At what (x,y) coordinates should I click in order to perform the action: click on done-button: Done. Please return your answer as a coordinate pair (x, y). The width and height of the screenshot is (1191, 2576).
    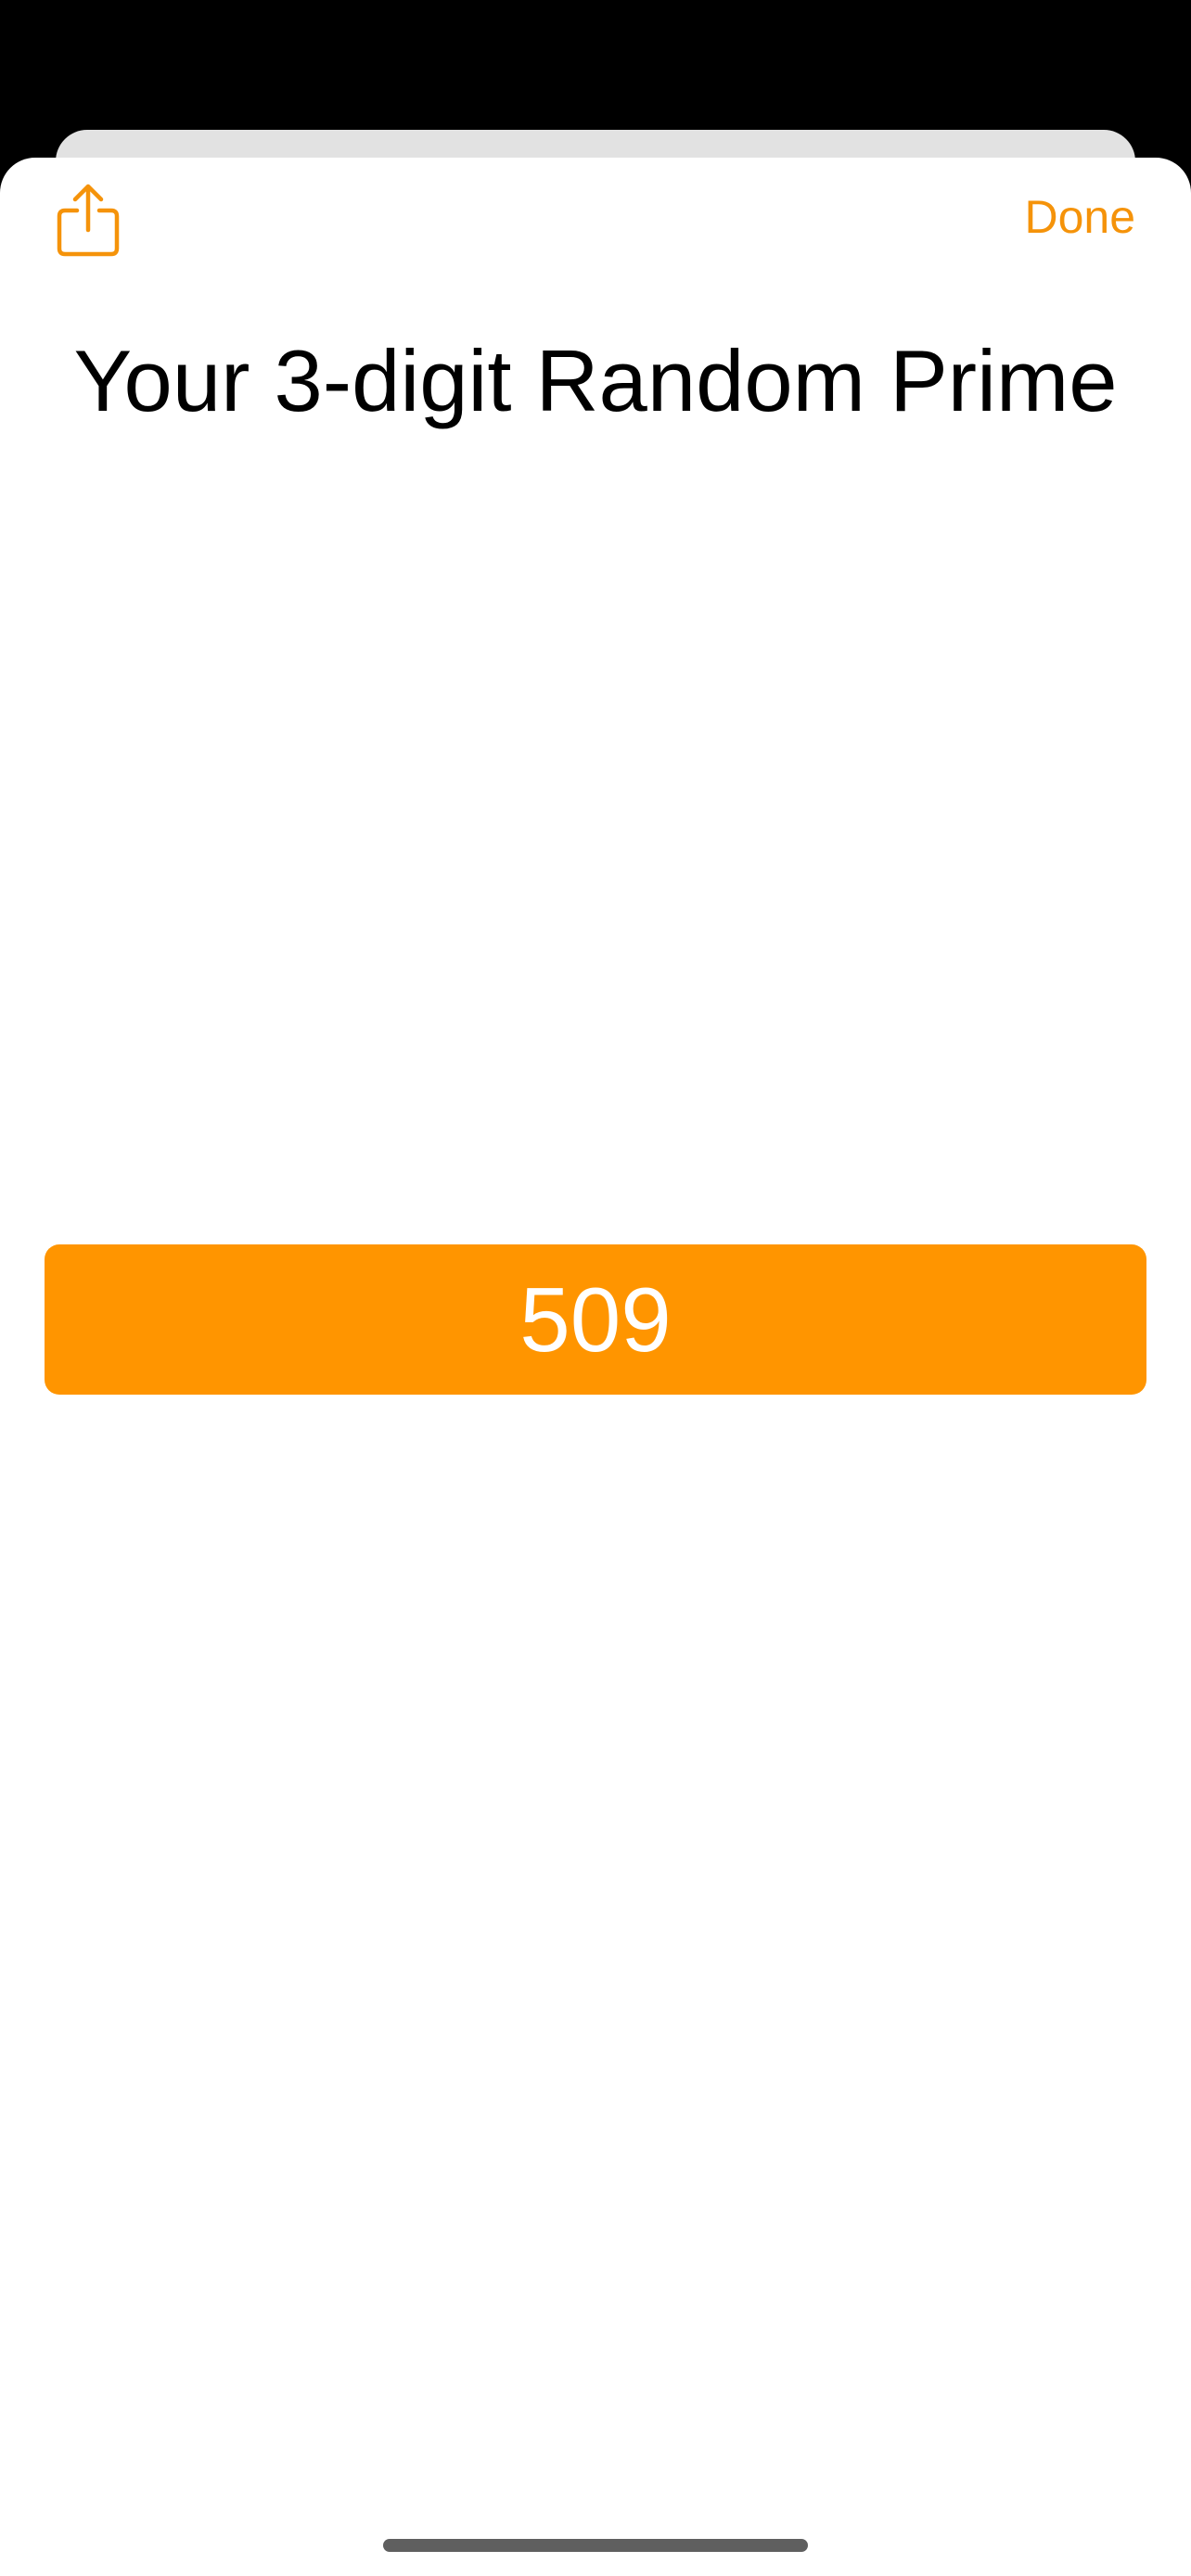
    Looking at the image, I should click on (1079, 217).